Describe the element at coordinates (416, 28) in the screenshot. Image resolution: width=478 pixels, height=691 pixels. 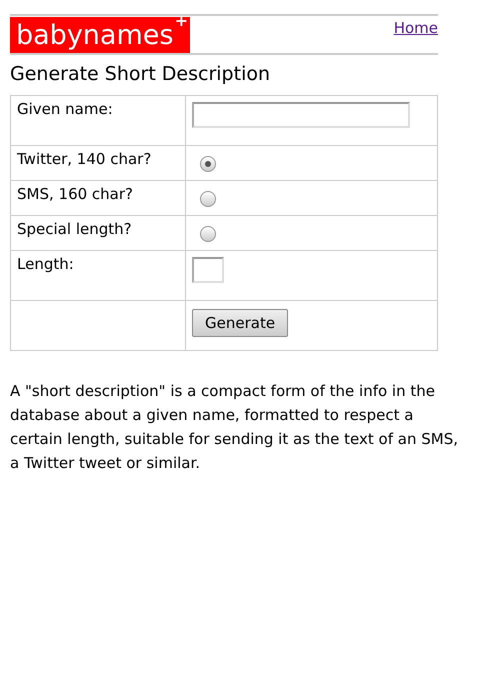
I see `home-link: Home` at that location.